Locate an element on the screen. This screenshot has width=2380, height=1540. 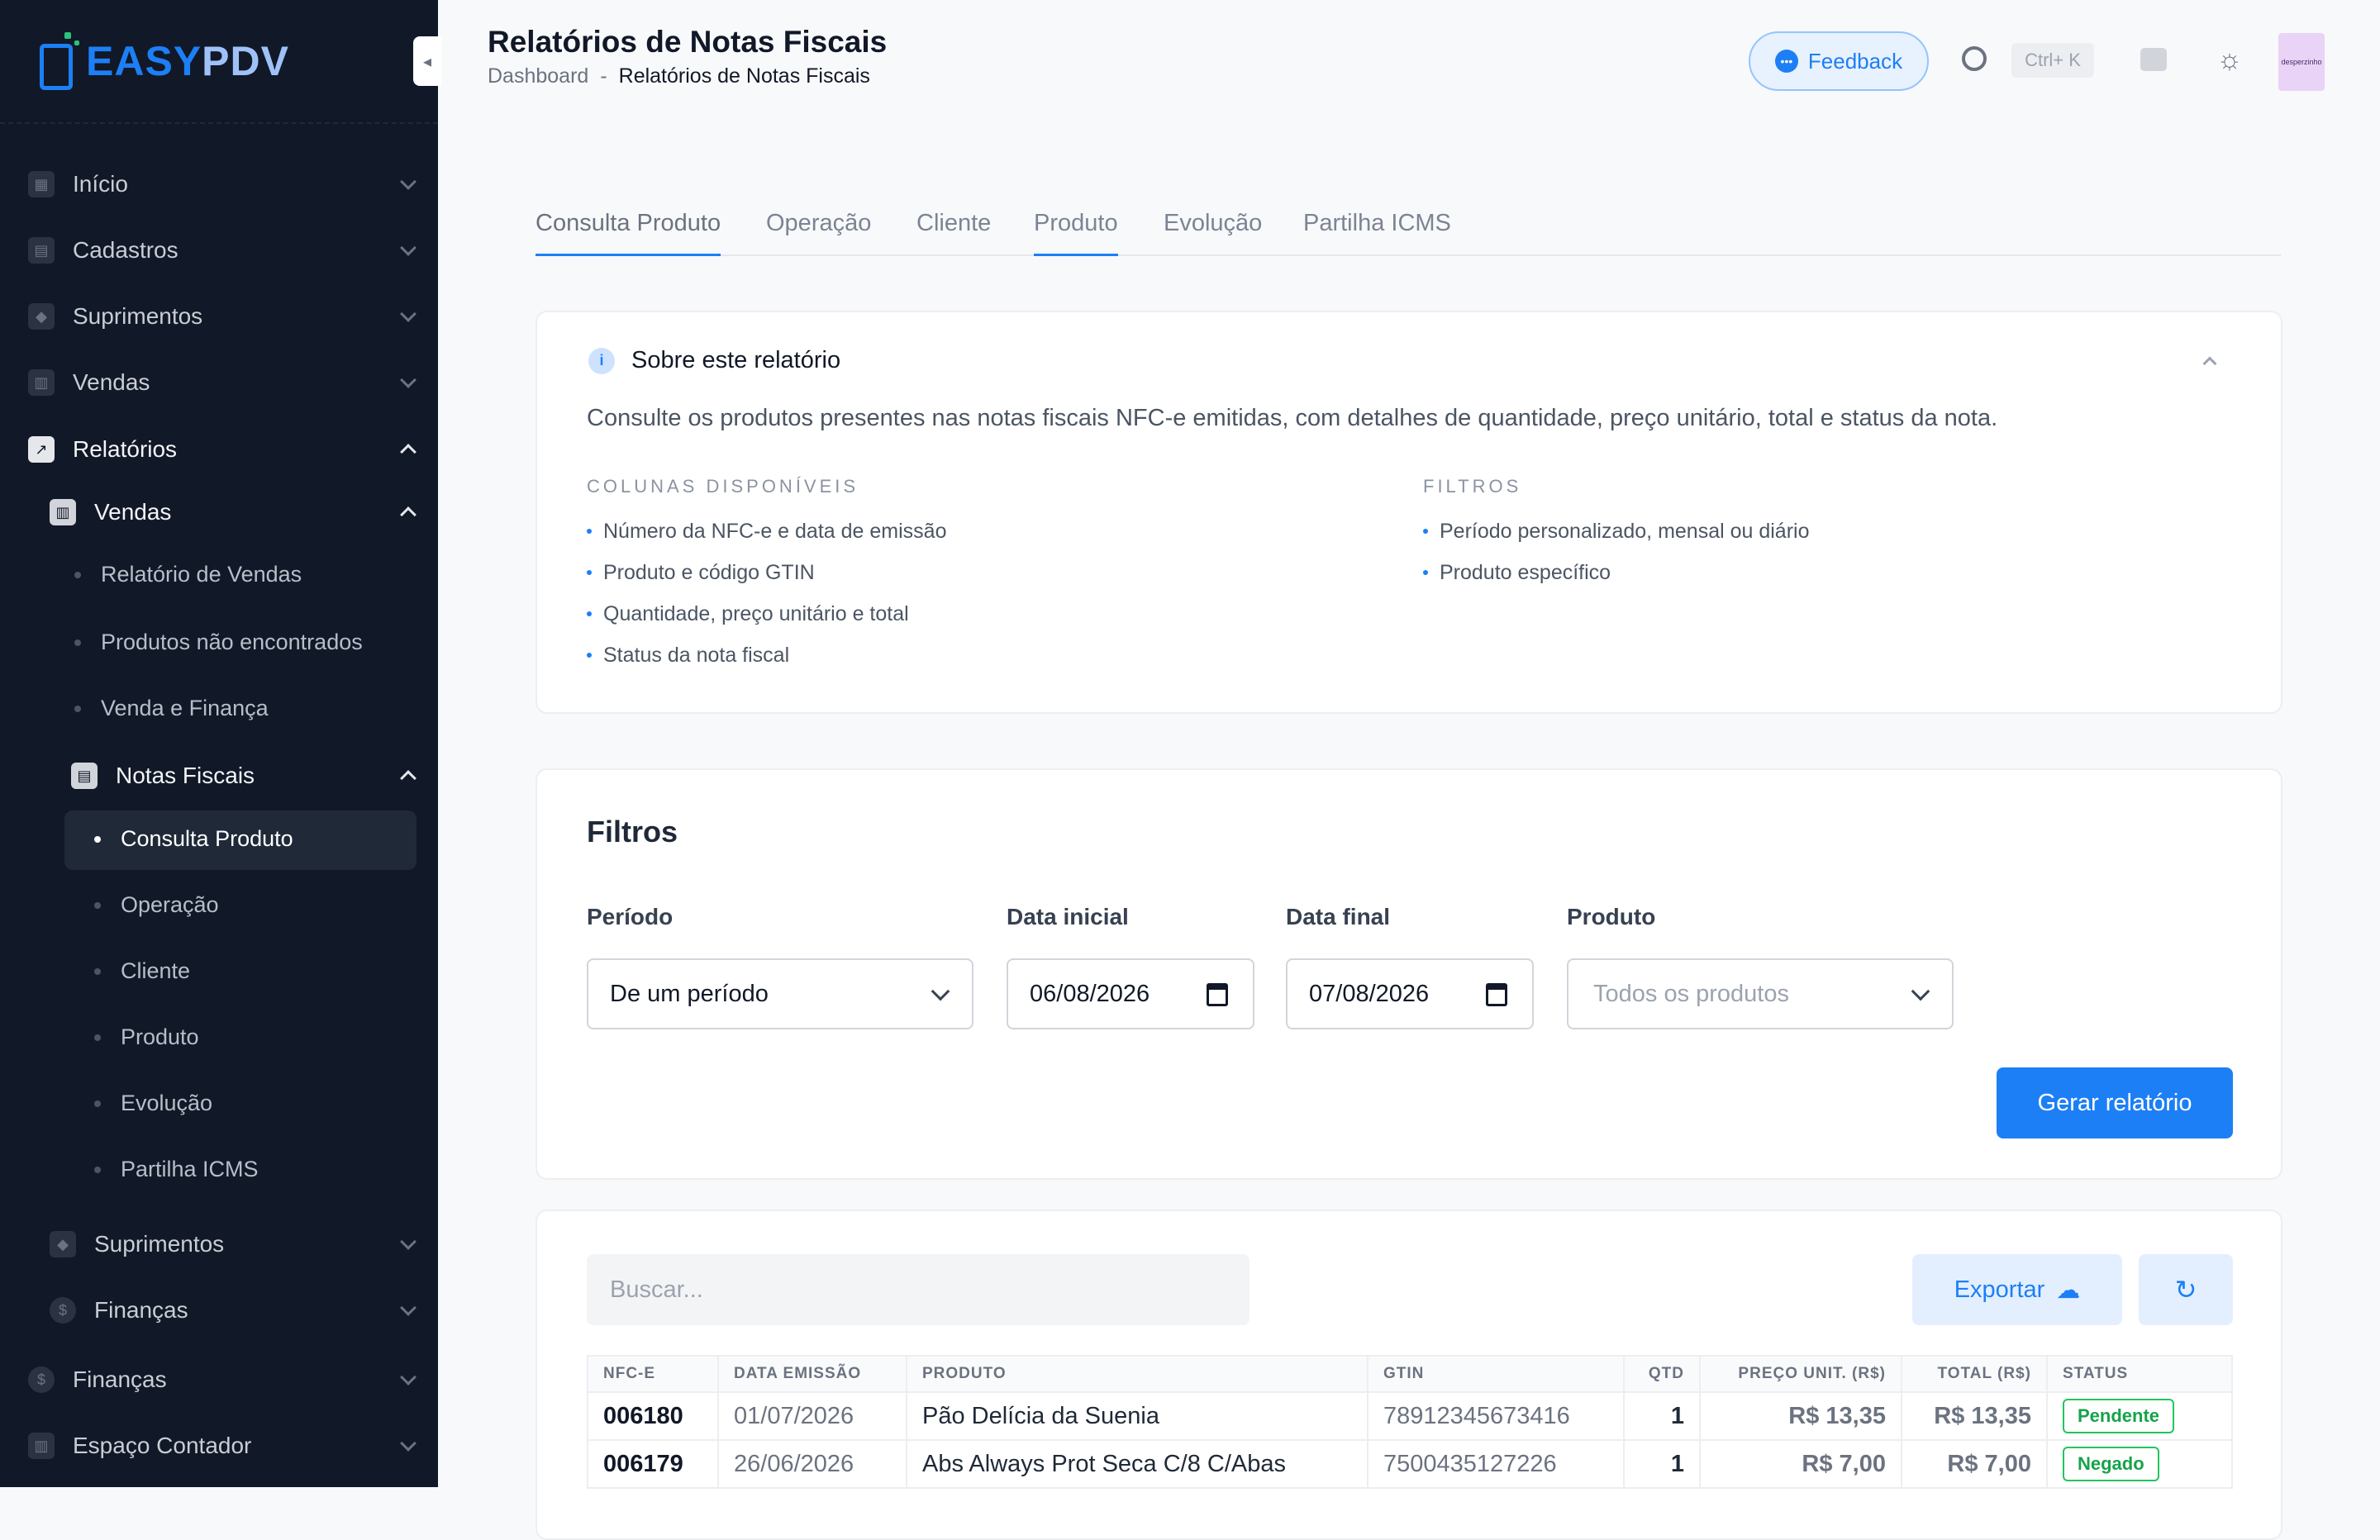
tab-evolucao: Evolução is located at coordinates (1213, 232).